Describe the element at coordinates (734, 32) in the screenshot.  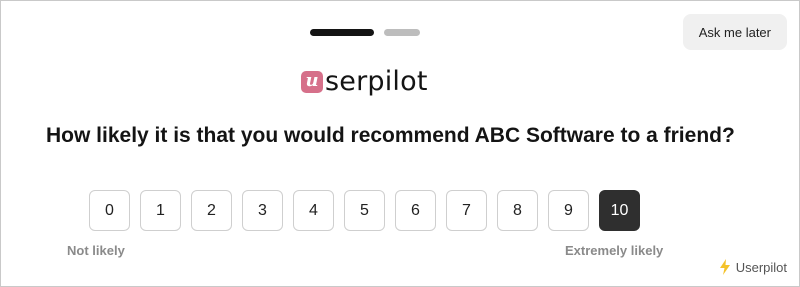
I see `ask-me-later-button: Ask me later` at that location.